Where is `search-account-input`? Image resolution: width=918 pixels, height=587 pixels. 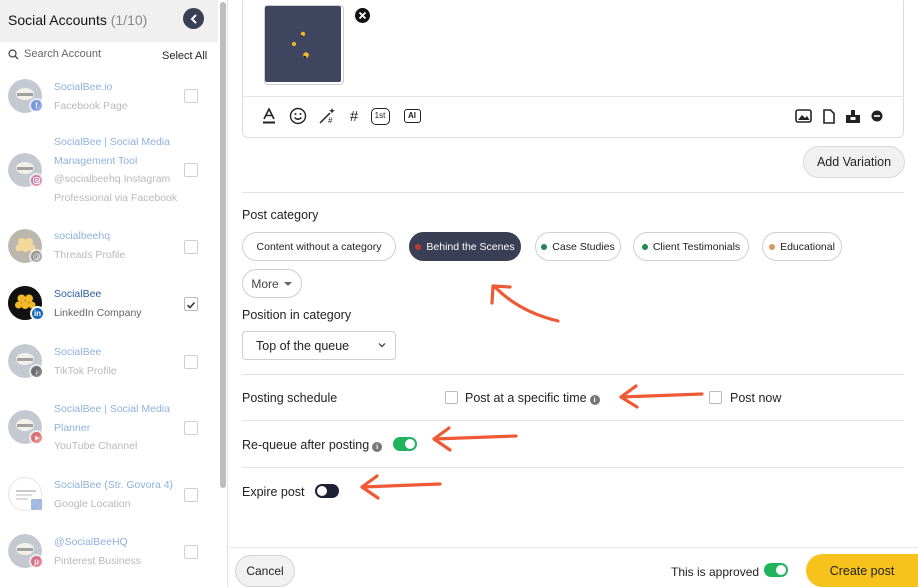
search-account-input is located at coordinates (84, 54).